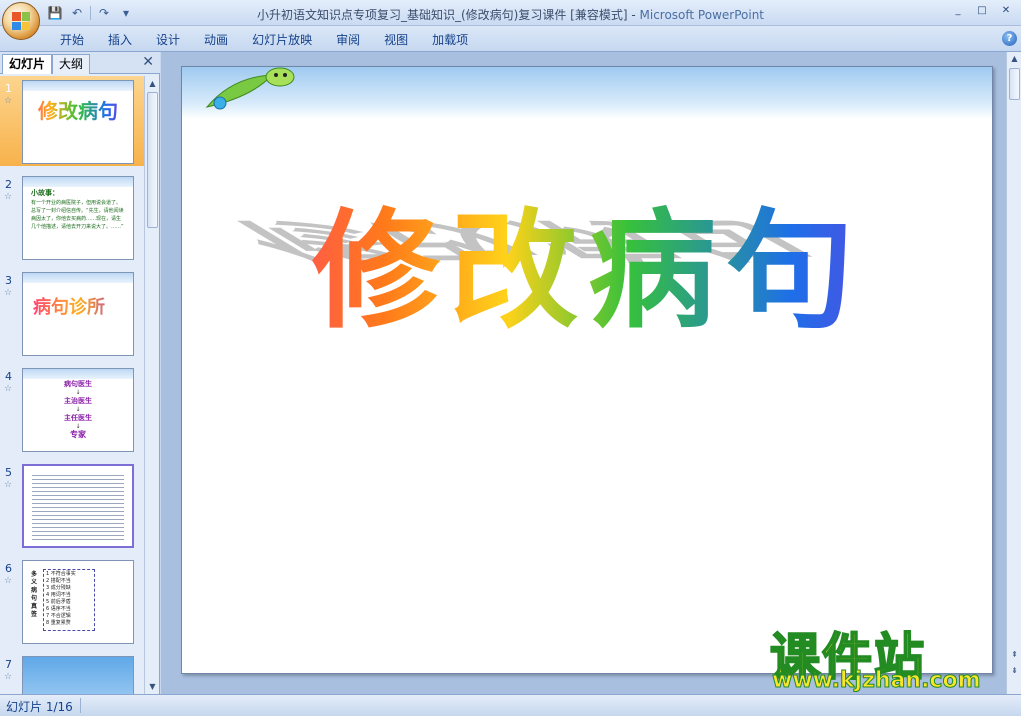 This screenshot has height=716, width=1021. What do you see at coordinates (348, 40) in the screenshot?
I see `tab-review: 审阅` at bounding box center [348, 40].